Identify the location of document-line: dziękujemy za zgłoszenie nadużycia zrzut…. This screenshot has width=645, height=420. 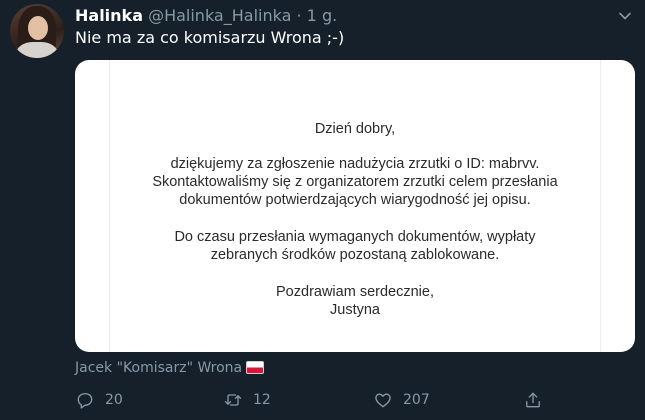
(355, 164).